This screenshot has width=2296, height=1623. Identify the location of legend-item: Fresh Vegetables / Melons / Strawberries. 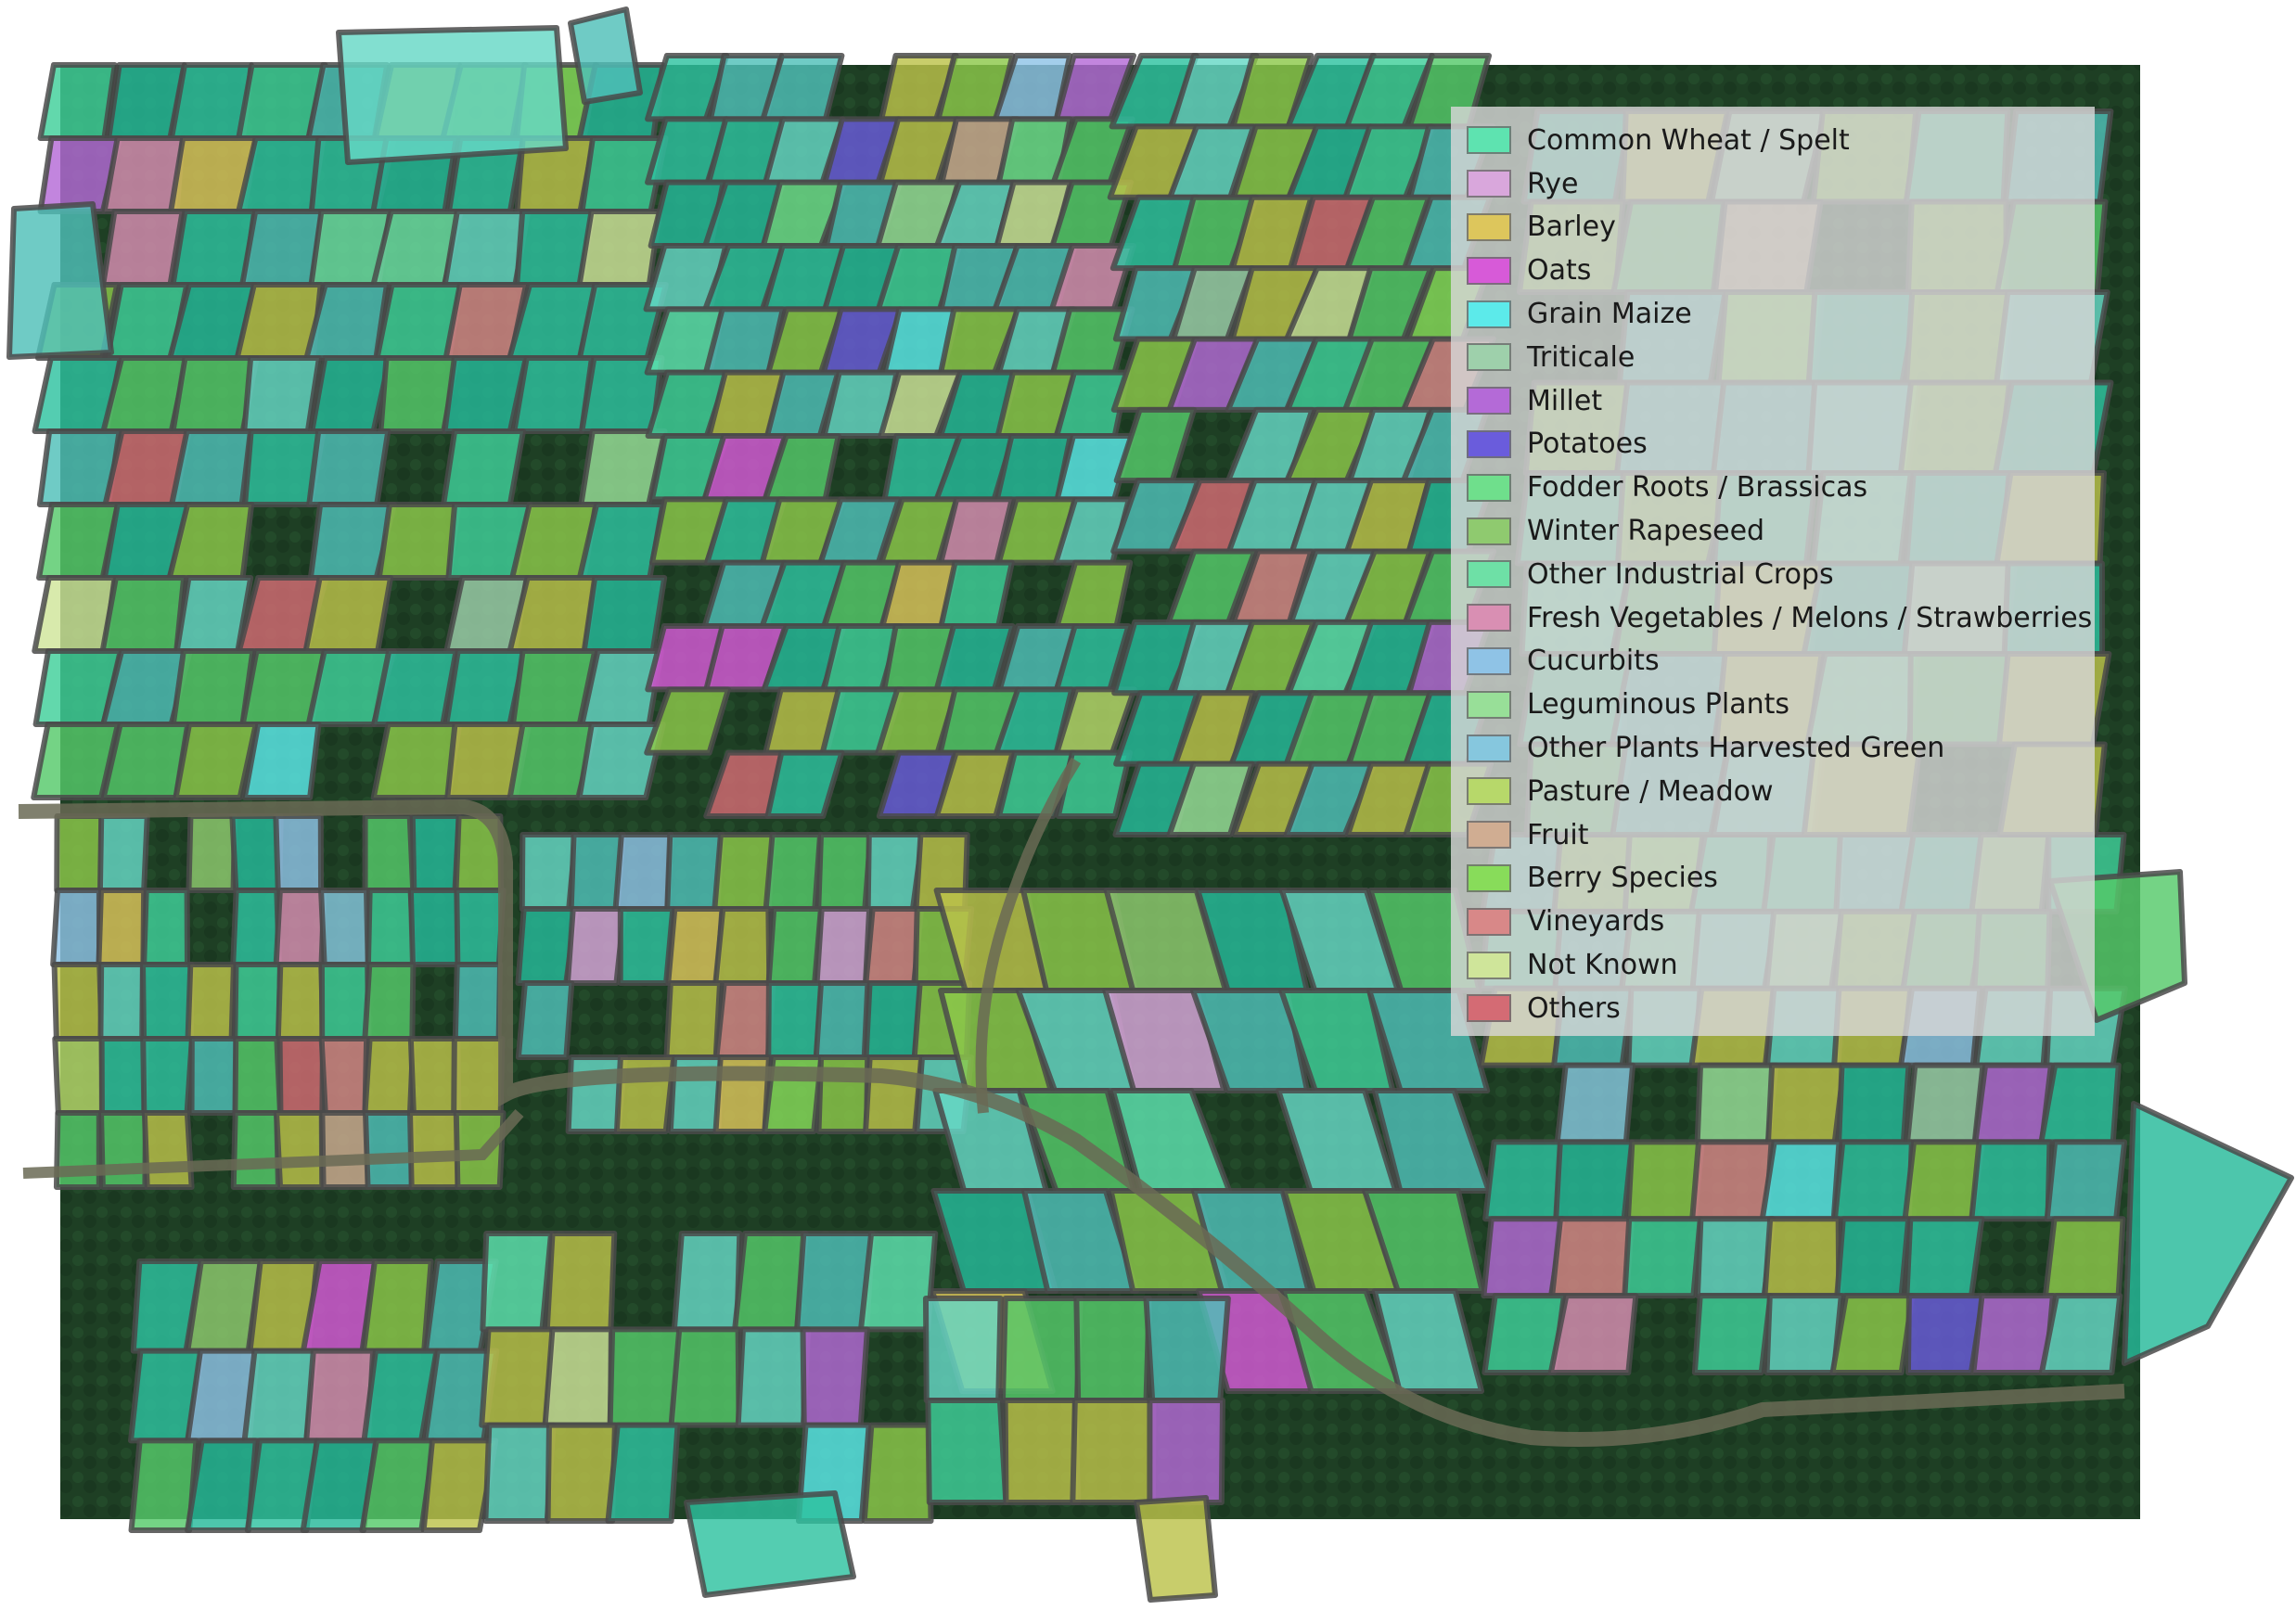
(1773, 618).